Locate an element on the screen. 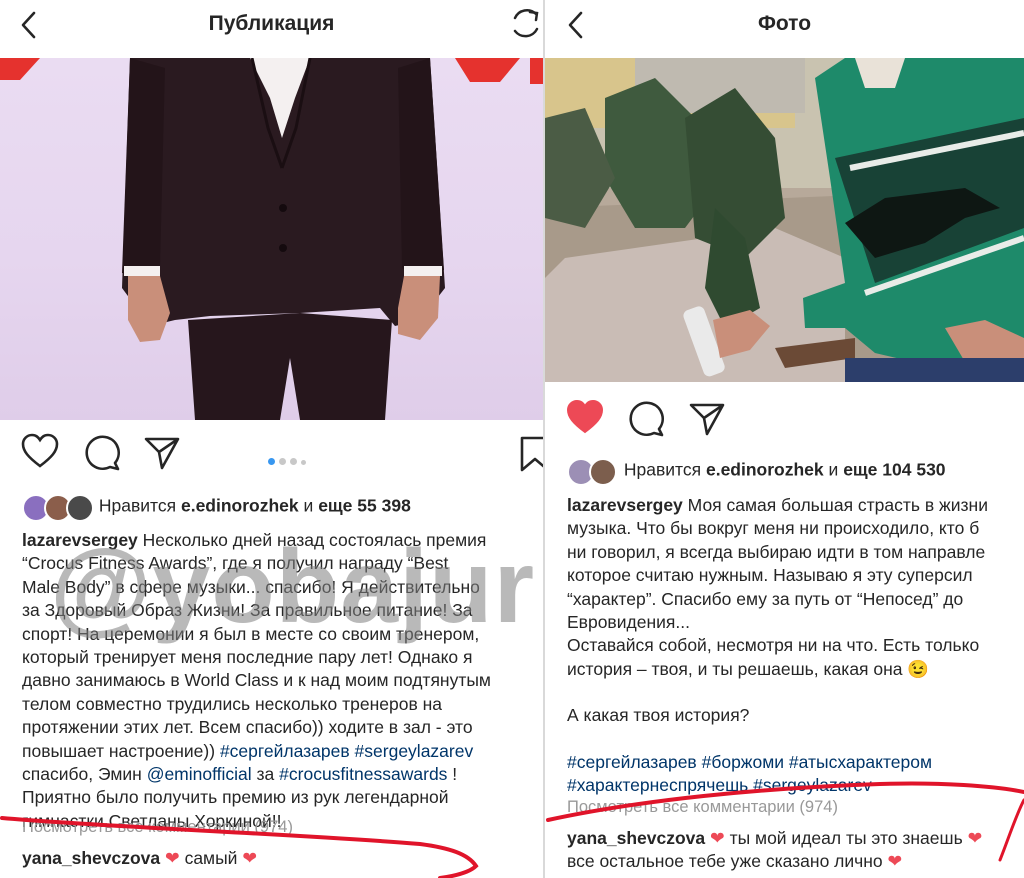  caption-text: спасибо, Эмин is located at coordinates (84, 774).